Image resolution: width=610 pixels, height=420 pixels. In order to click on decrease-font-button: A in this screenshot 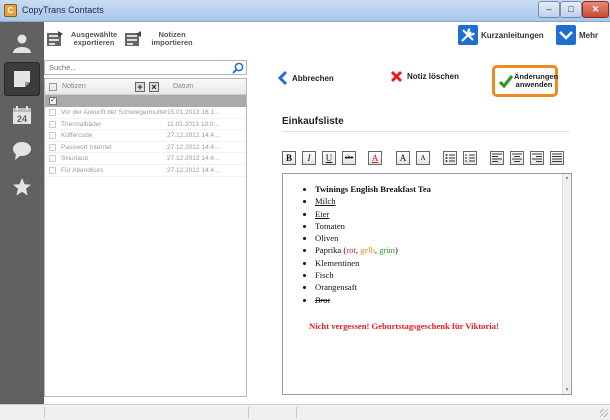, I will do `click(423, 158)`.